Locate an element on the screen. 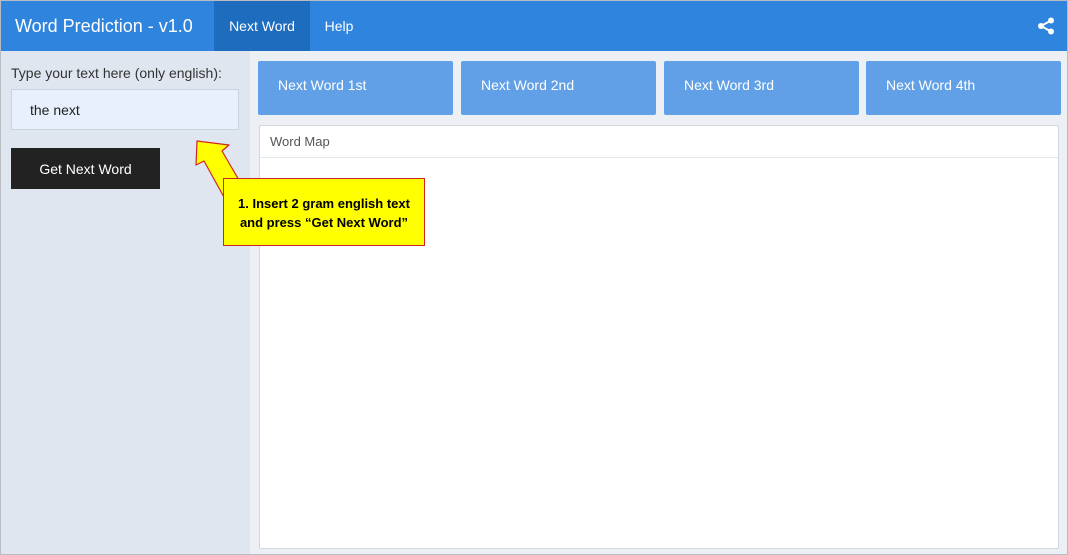  app-title: Word Prediction - v1.0 is located at coordinates (104, 26).